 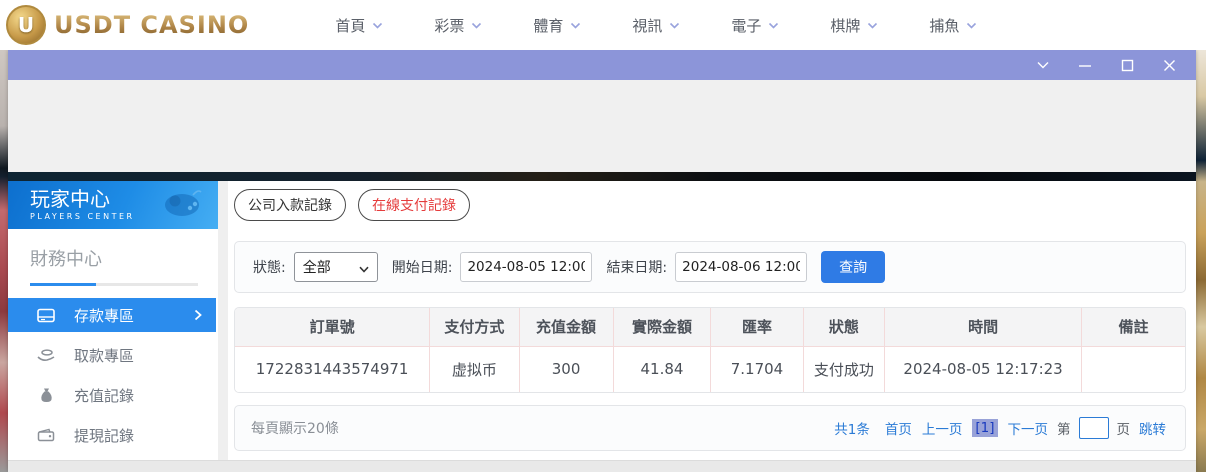 What do you see at coordinates (333, 327) in the screenshot?
I see `col-order-number: 訂單號` at bounding box center [333, 327].